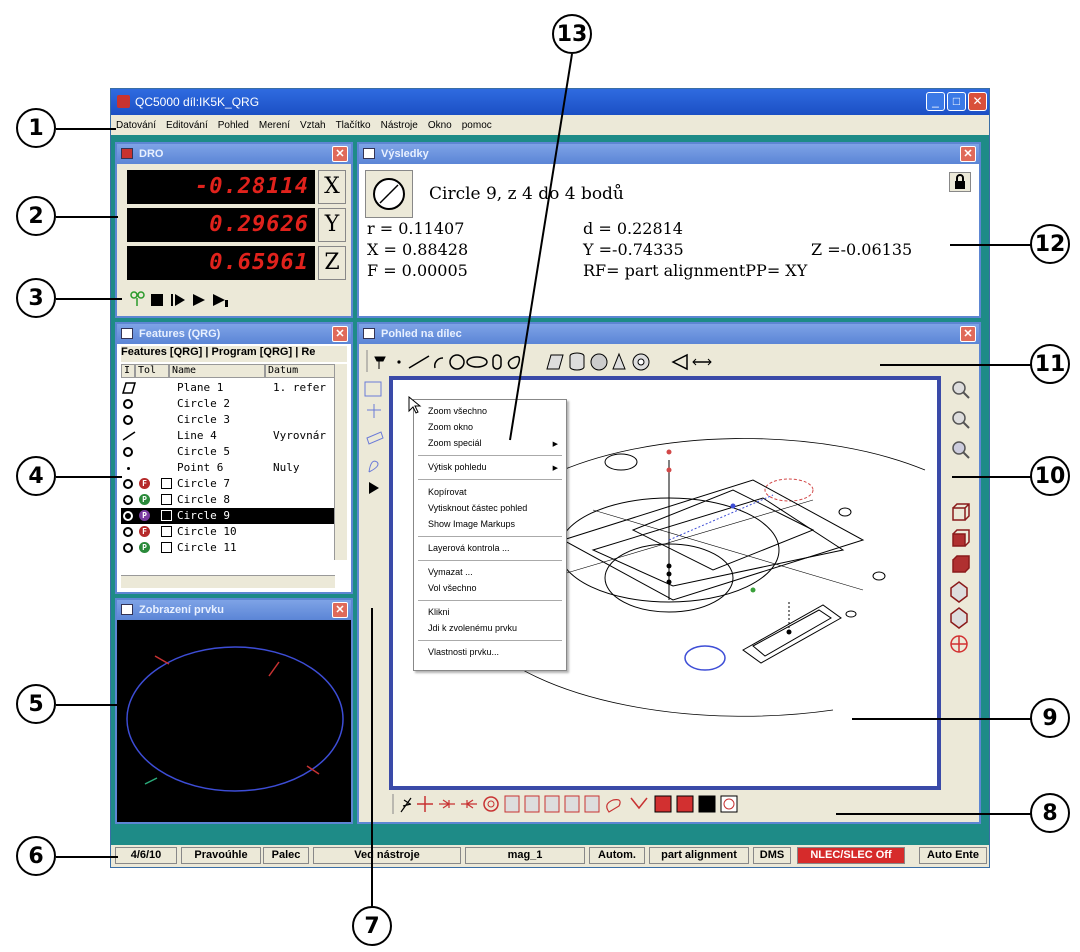  Describe the element at coordinates (455, 443) in the screenshot. I see `menu-item-zoom-special: Zoom speciál` at that location.